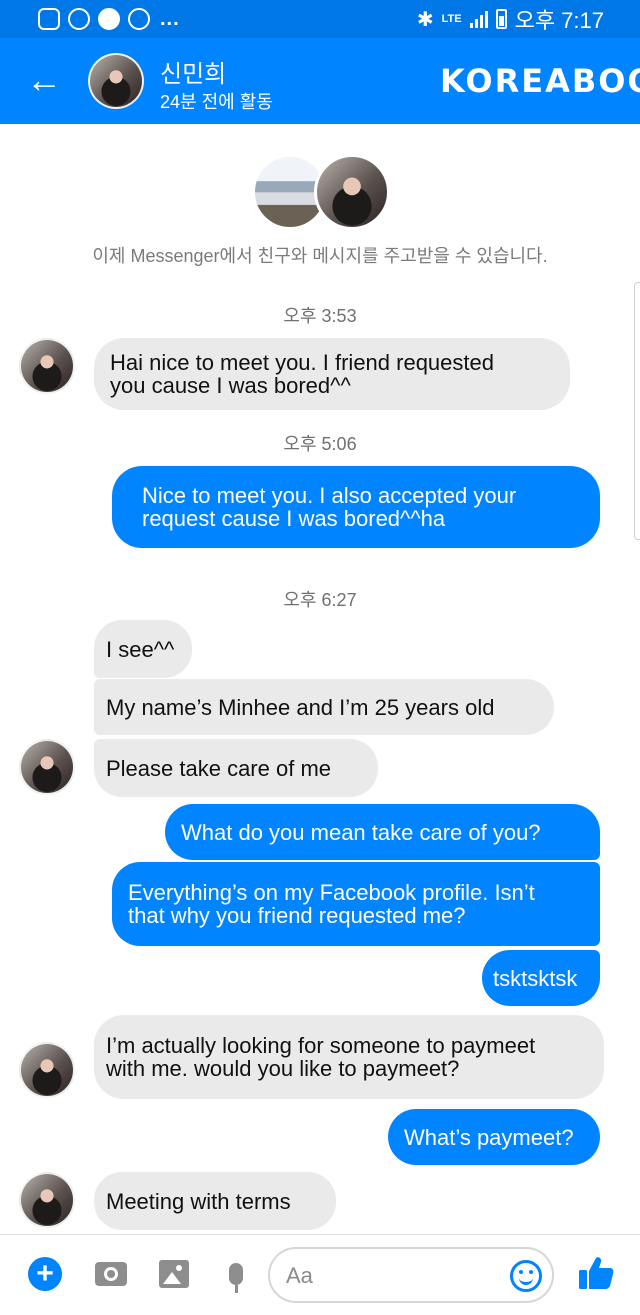 Image resolution: width=640 pixels, height=1315 pixels. I want to click on message-text: My name’s Minhee and I’m 25 years old, so click(300, 707).